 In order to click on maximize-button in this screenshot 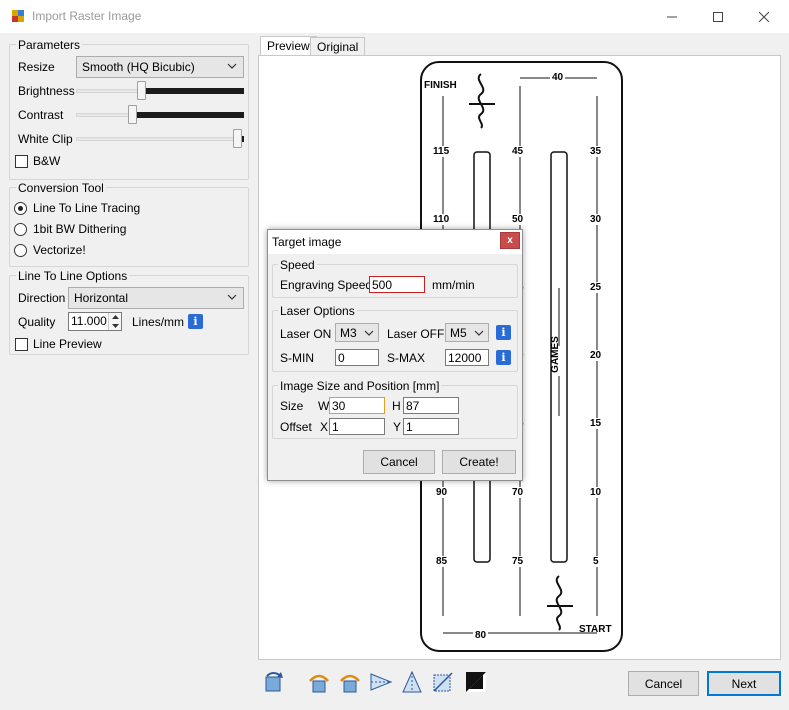, I will do `click(718, 16)`.